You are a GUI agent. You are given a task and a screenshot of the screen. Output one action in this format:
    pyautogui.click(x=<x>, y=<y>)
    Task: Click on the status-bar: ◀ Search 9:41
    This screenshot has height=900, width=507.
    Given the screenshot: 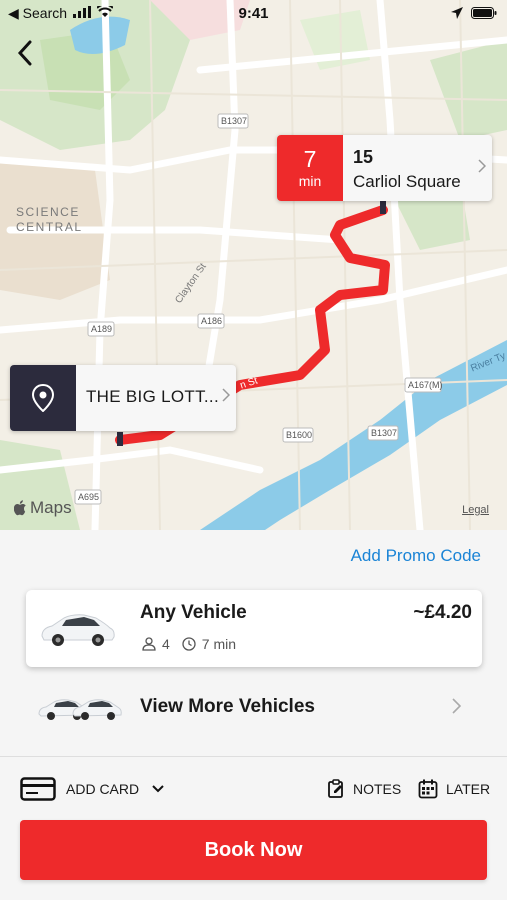 What is the action you would take?
    pyautogui.click(x=253, y=14)
    